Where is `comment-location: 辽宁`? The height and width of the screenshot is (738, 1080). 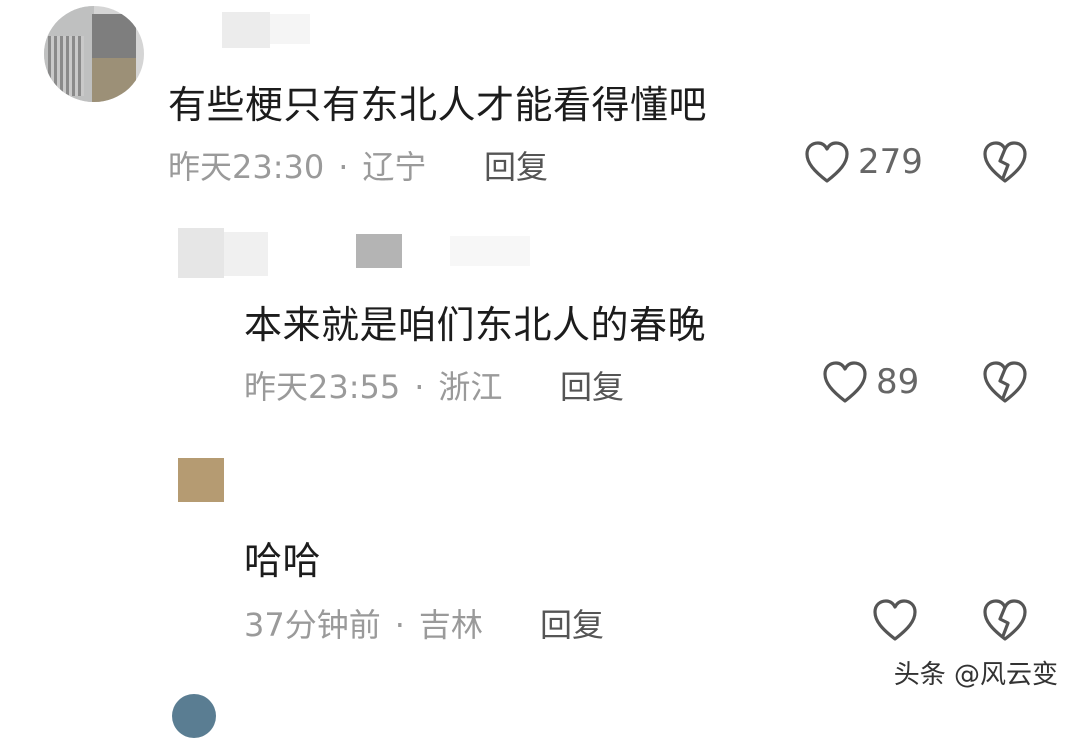
comment-location: 辽宁 is located at coordinates (394, 167).